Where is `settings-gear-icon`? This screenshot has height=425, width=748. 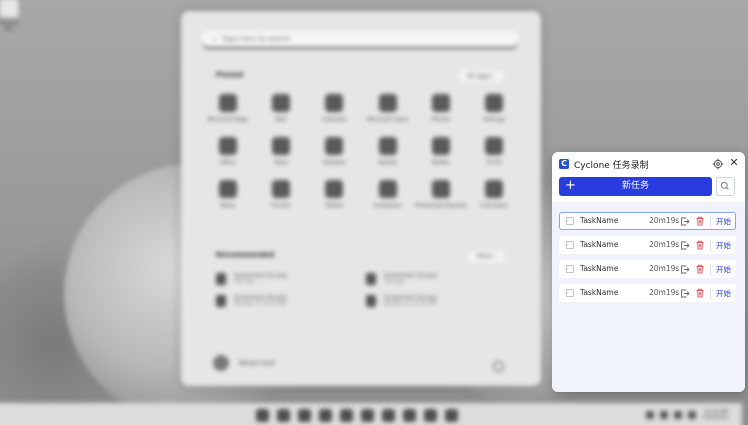
settings-gear-icon is located at coordinates (718, 164).